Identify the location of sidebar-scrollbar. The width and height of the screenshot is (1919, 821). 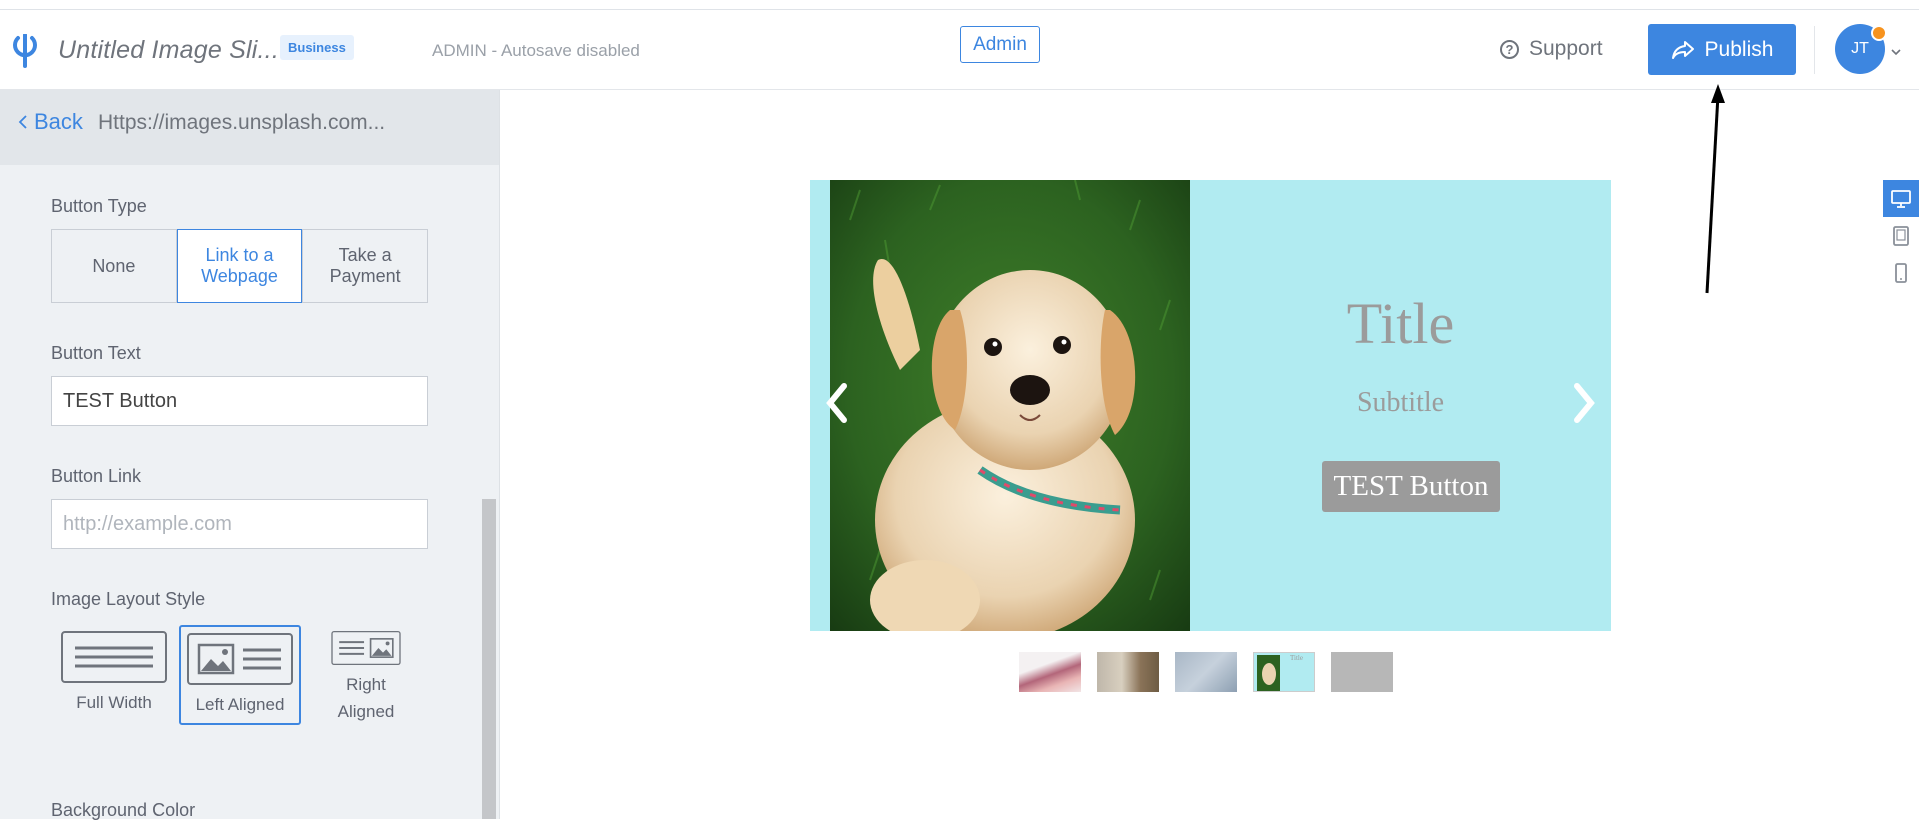
(489, 659).